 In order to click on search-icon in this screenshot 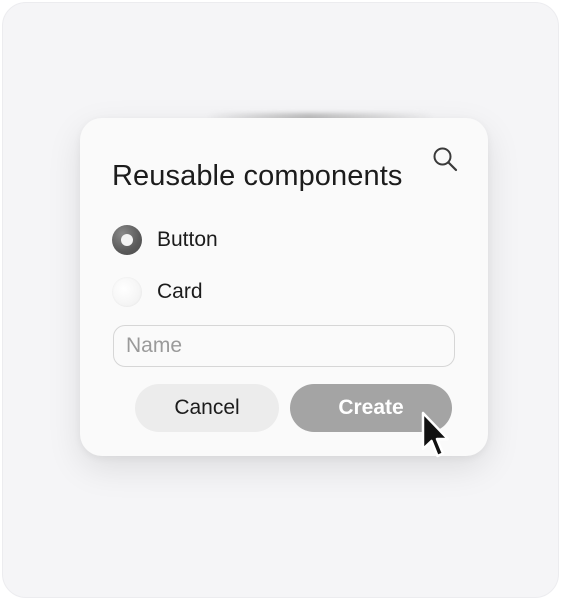, I will do `click(445, 159)`.